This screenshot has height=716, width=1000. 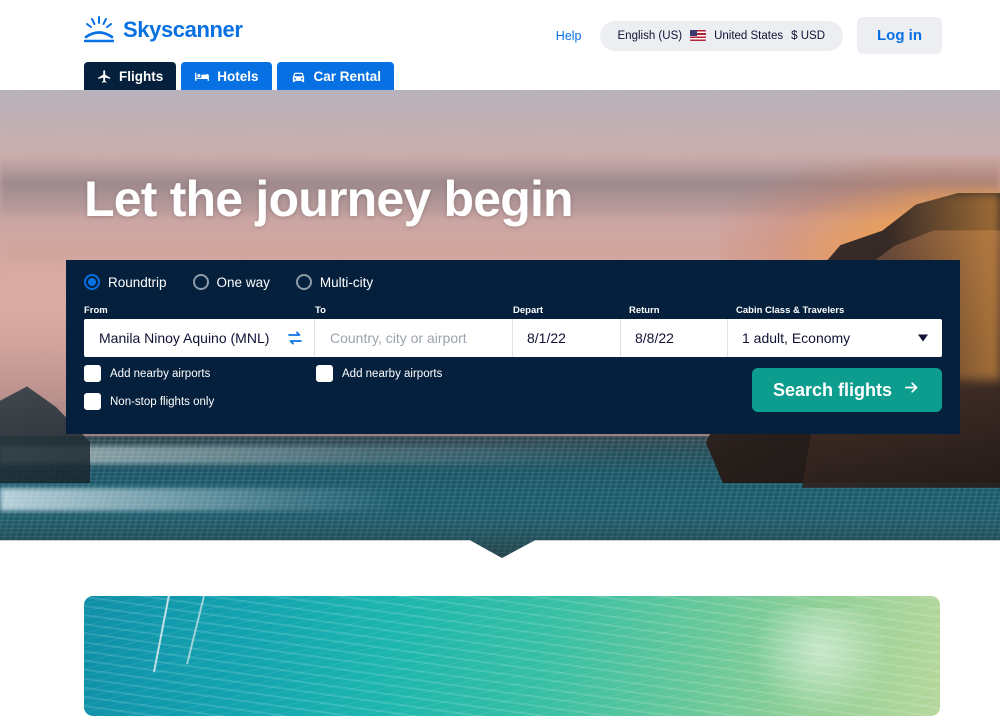 I want to click on chevron-down-icon, so click(x=923, y=338).